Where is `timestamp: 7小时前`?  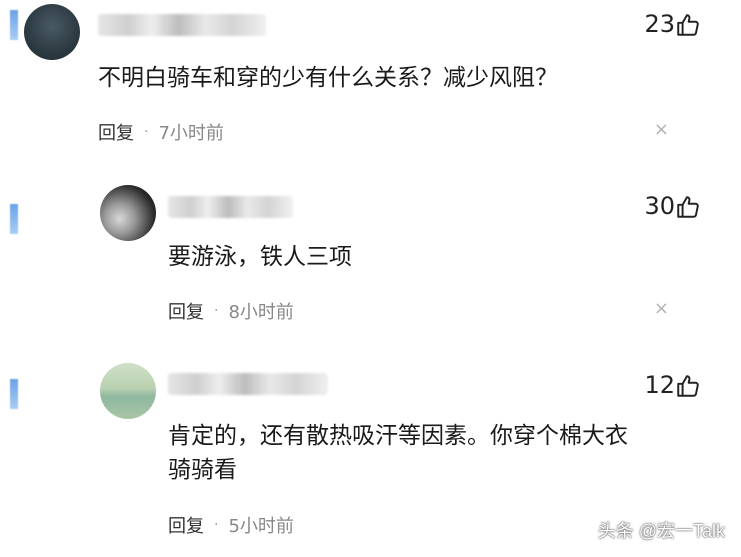
timestamp: 7小时前 is located at coordinates (191, 133).